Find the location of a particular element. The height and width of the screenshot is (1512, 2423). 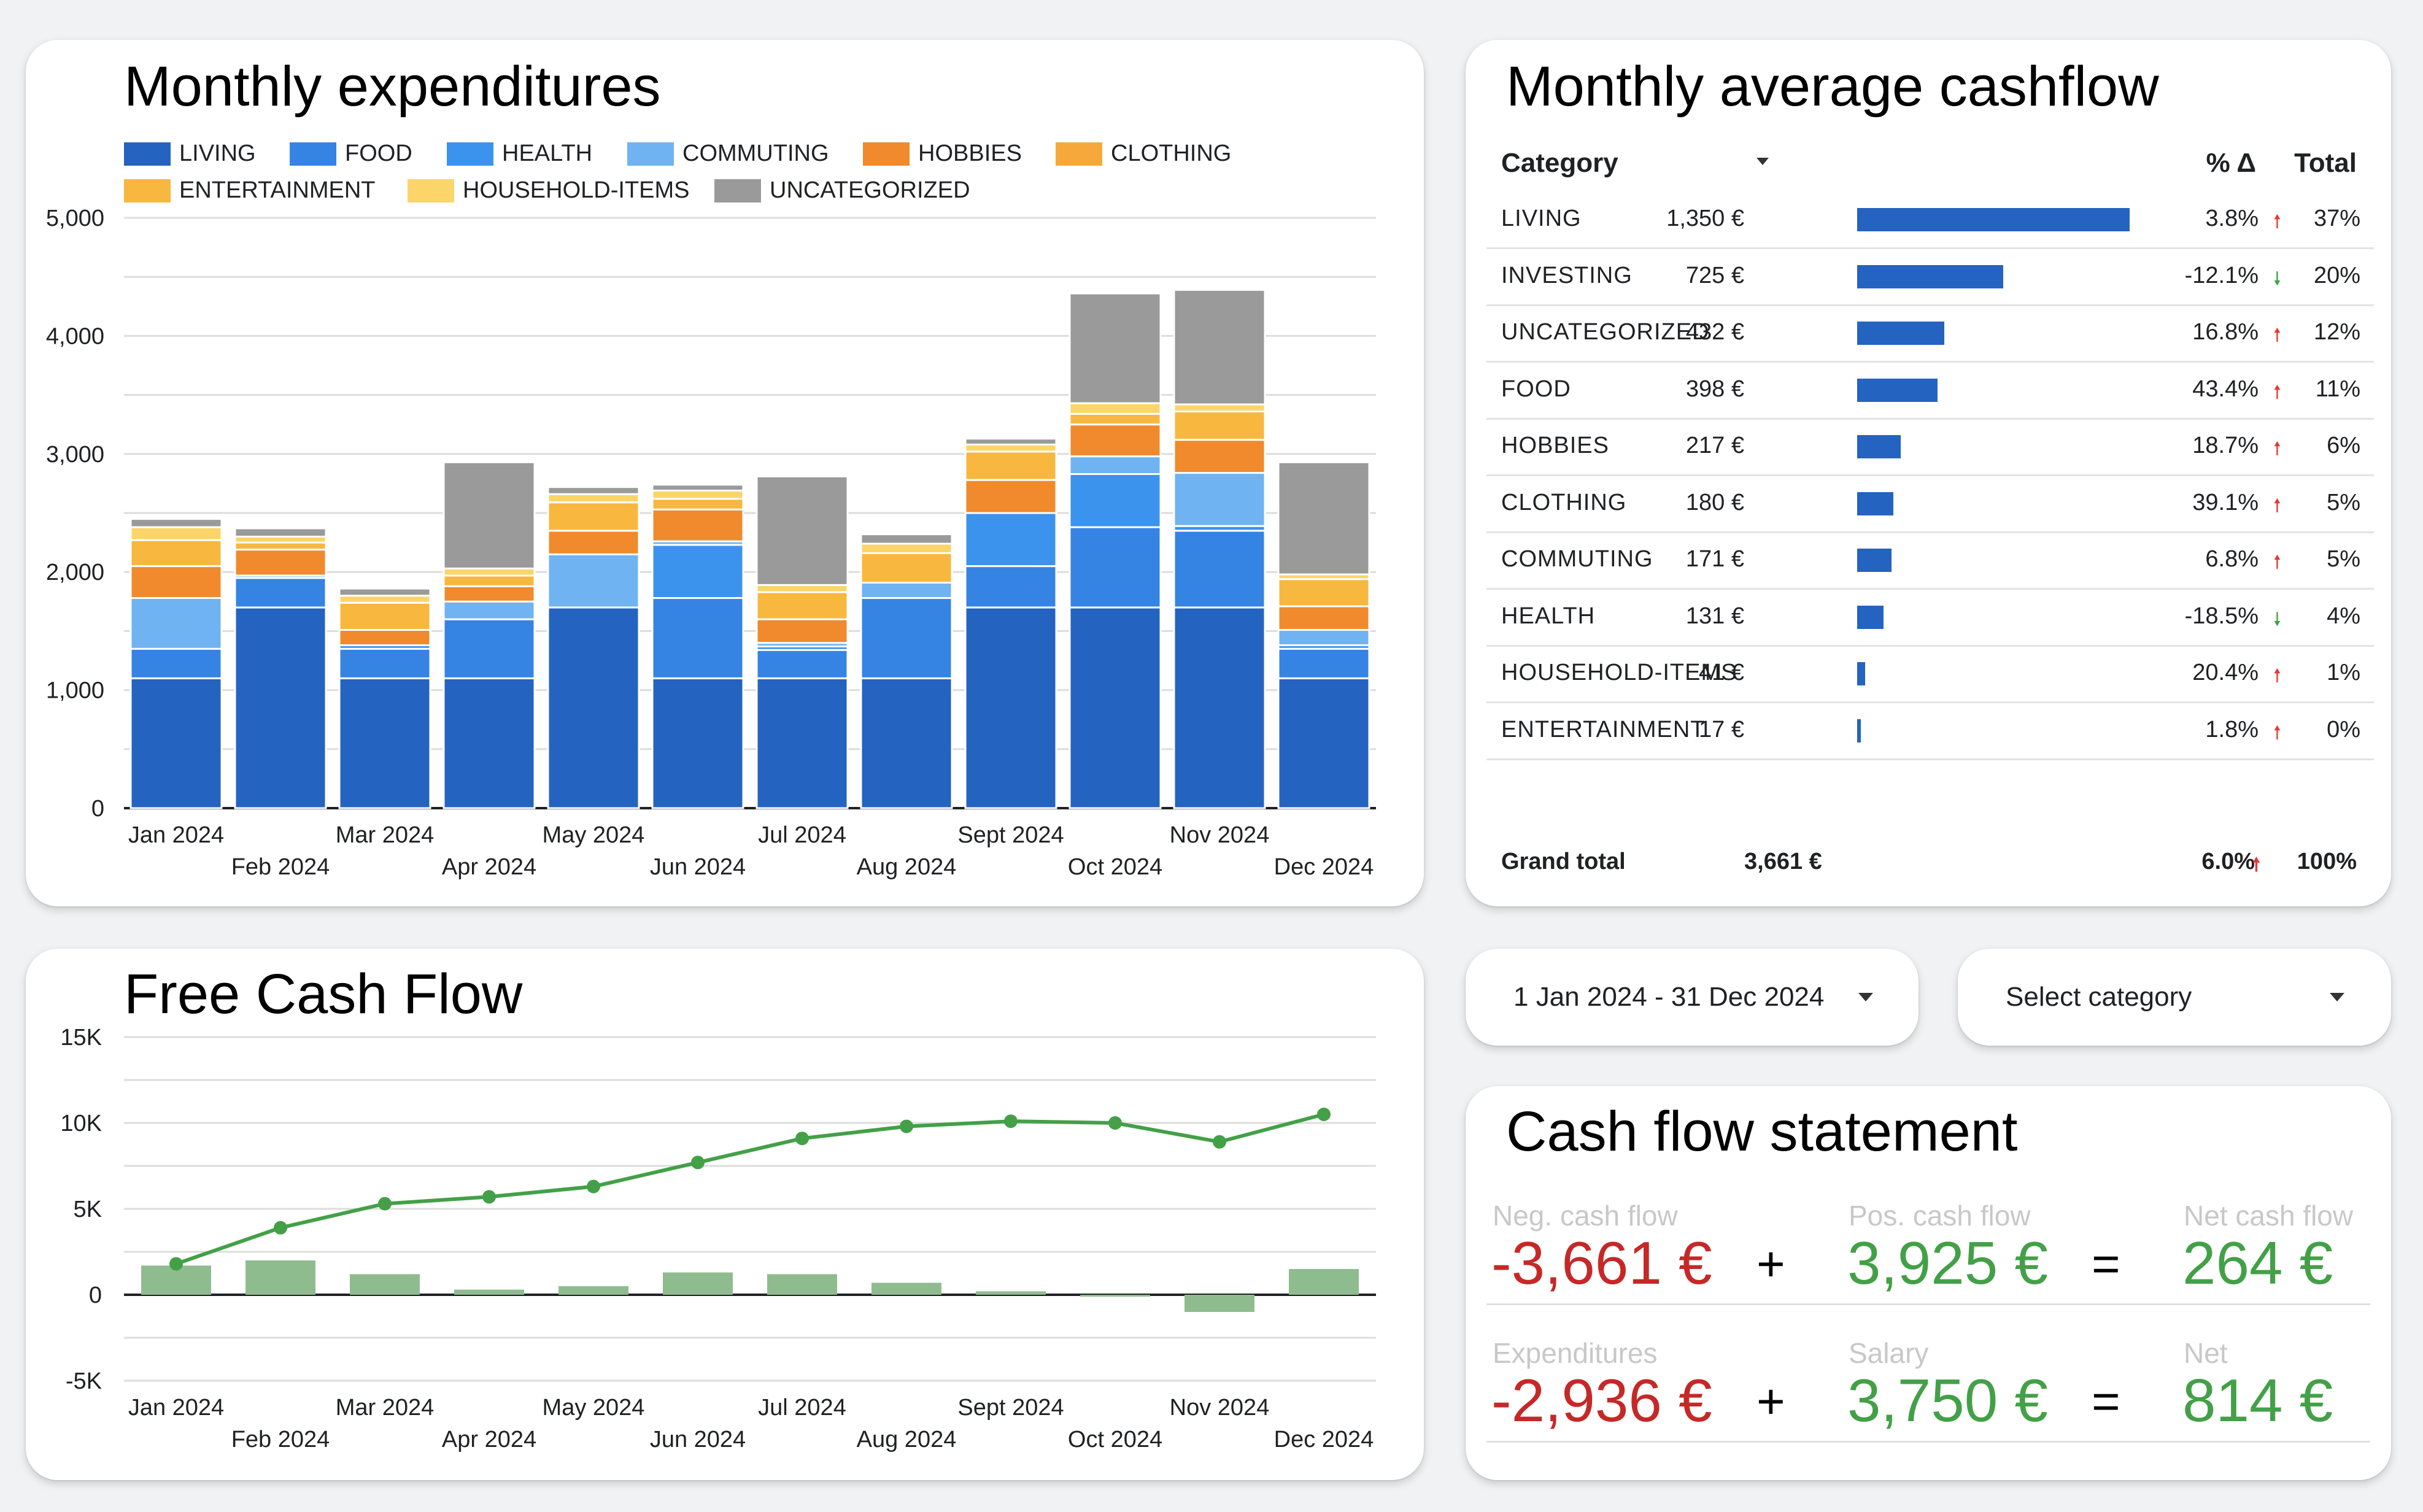

cash-flow-statement-title: Cash flow statement is located at coordinates (1762, 1131).